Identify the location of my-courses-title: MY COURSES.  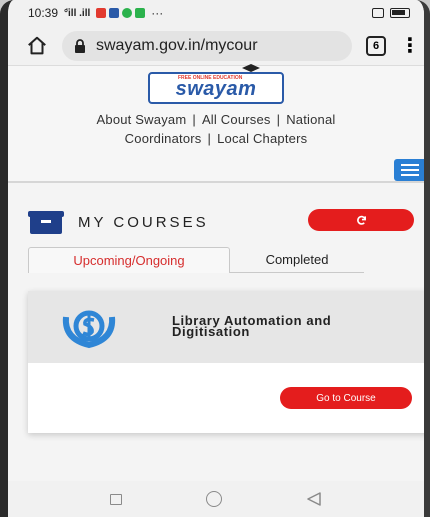
(143, 222).